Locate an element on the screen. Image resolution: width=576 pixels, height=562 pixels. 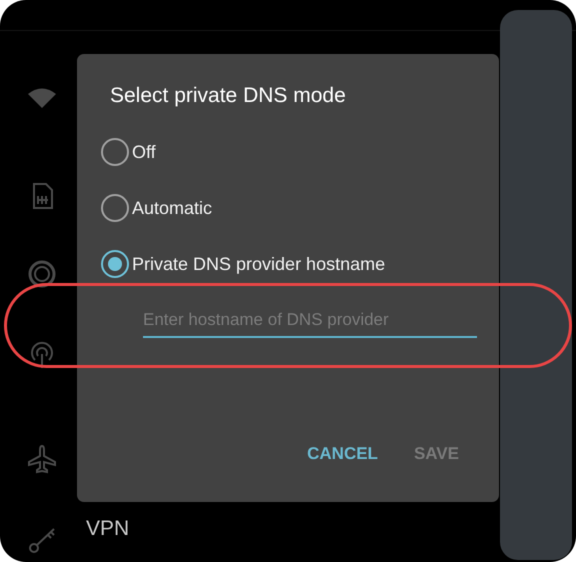
dialog-title: Select private DNS mode is located at coordinates (228, 96).